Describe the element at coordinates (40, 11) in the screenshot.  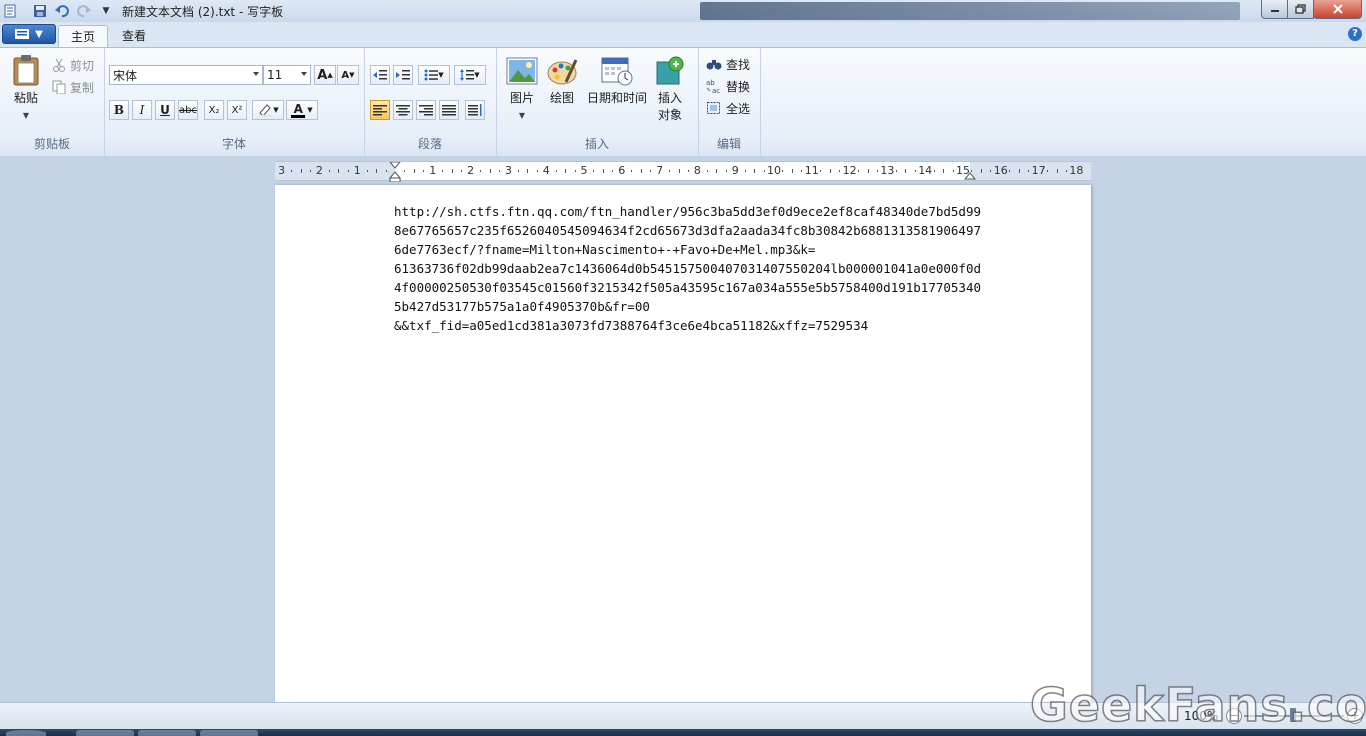
I see `save-icon` at that location.